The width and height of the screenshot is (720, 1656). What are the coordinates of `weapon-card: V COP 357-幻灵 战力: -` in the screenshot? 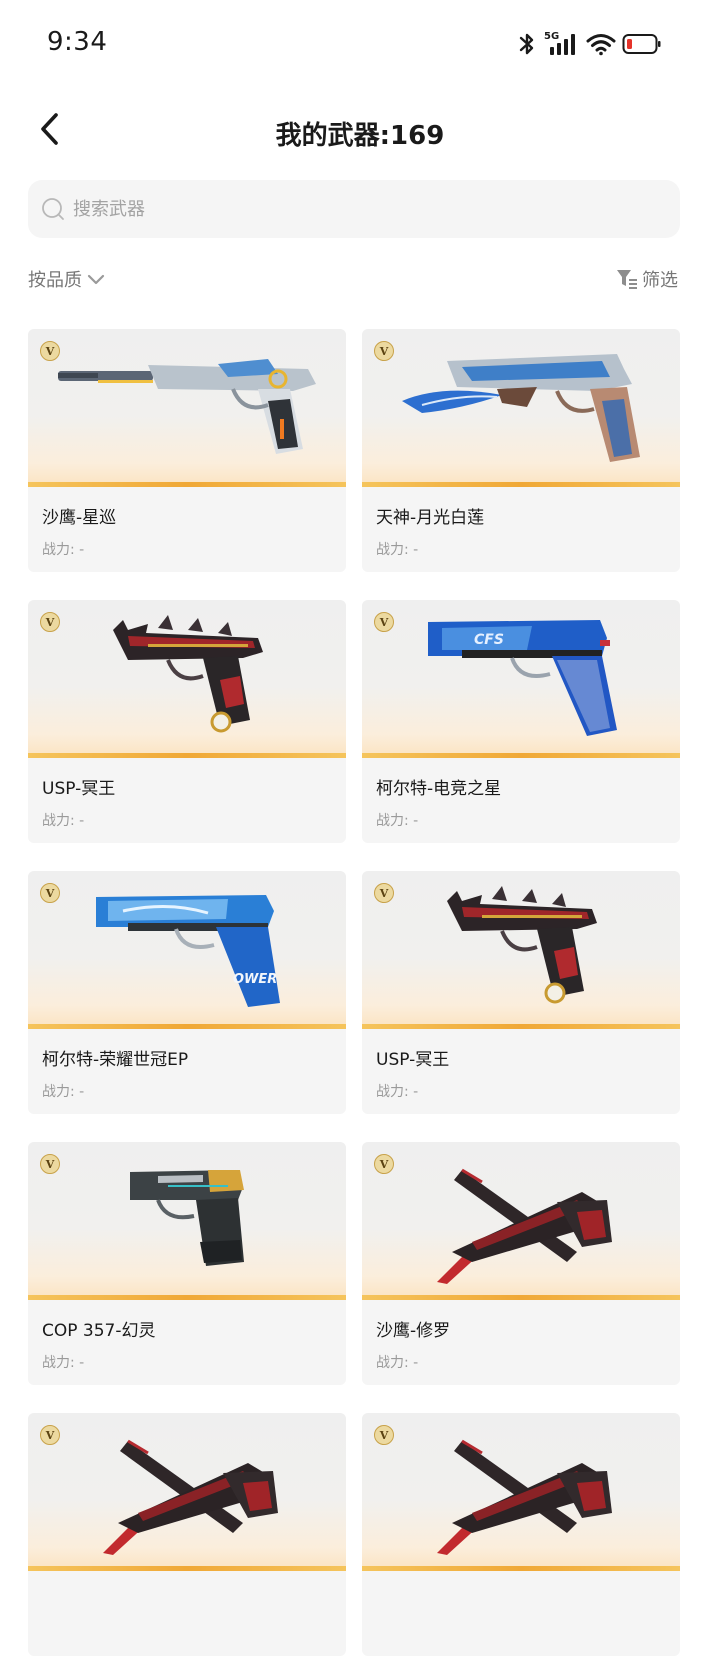 It's located at (187, 1263).